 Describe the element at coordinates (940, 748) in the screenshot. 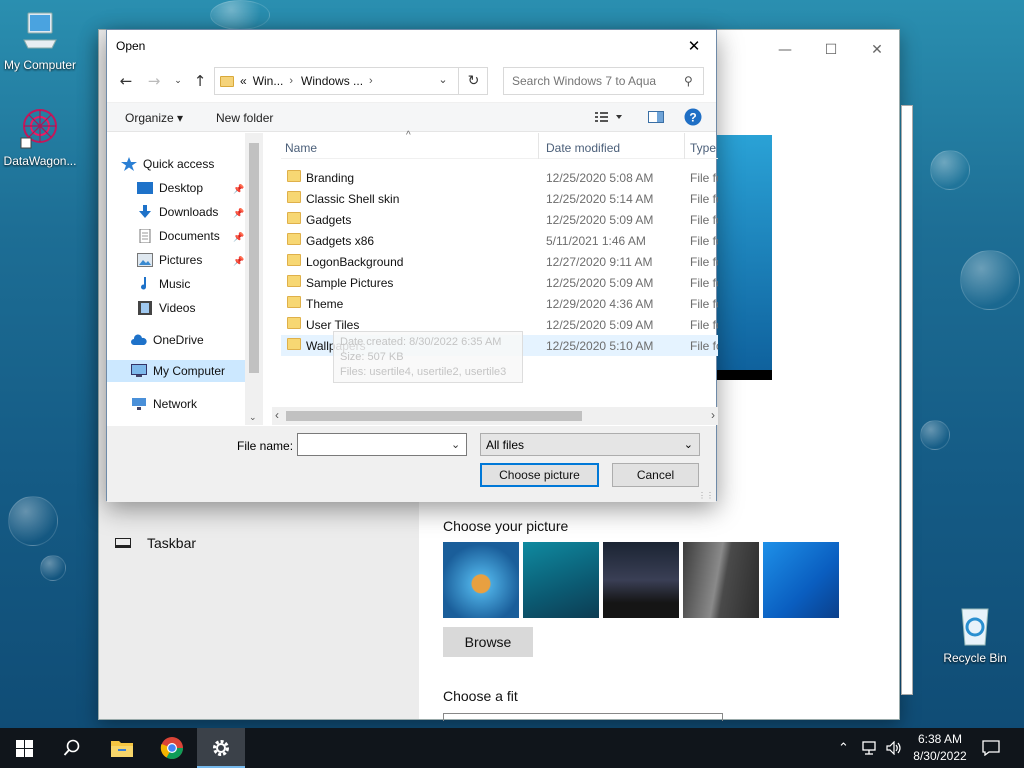

I see `system-clock: 6:38 AM 8/30/2022` at that location.